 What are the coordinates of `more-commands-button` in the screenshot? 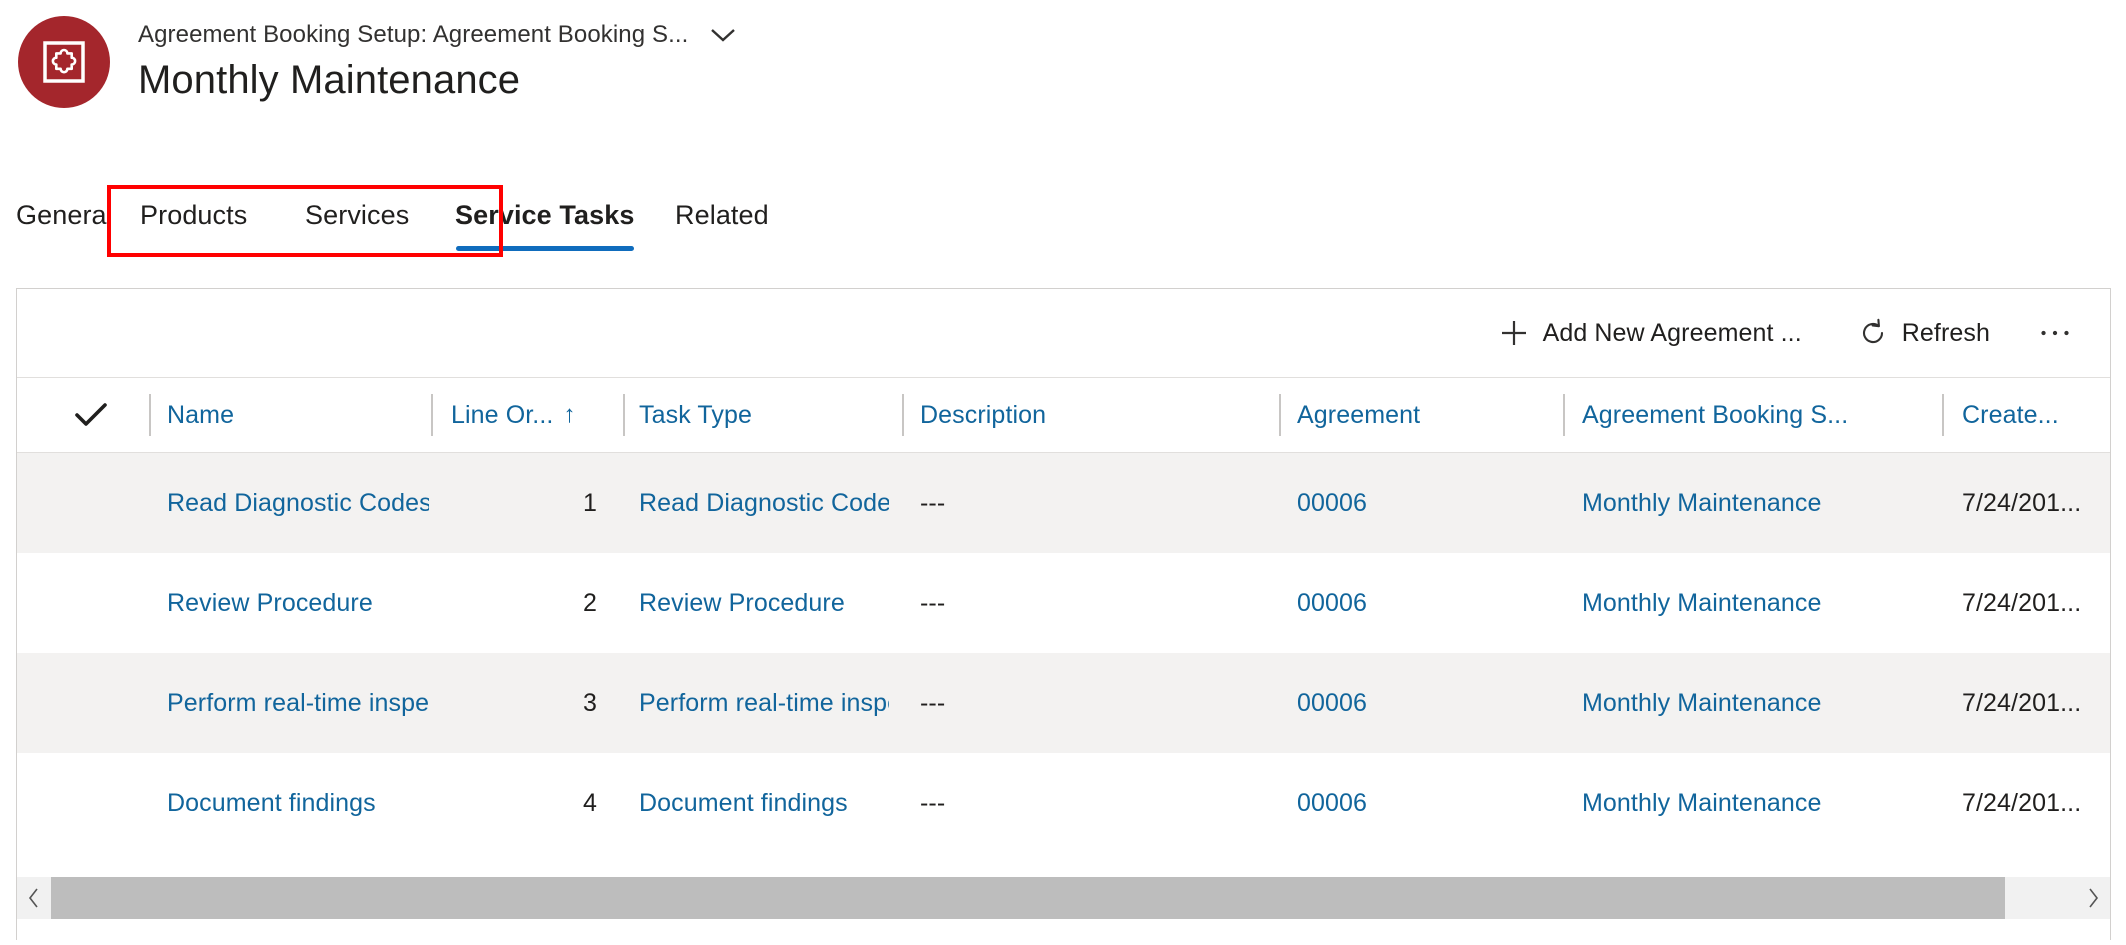 It's located at (2055, 333).